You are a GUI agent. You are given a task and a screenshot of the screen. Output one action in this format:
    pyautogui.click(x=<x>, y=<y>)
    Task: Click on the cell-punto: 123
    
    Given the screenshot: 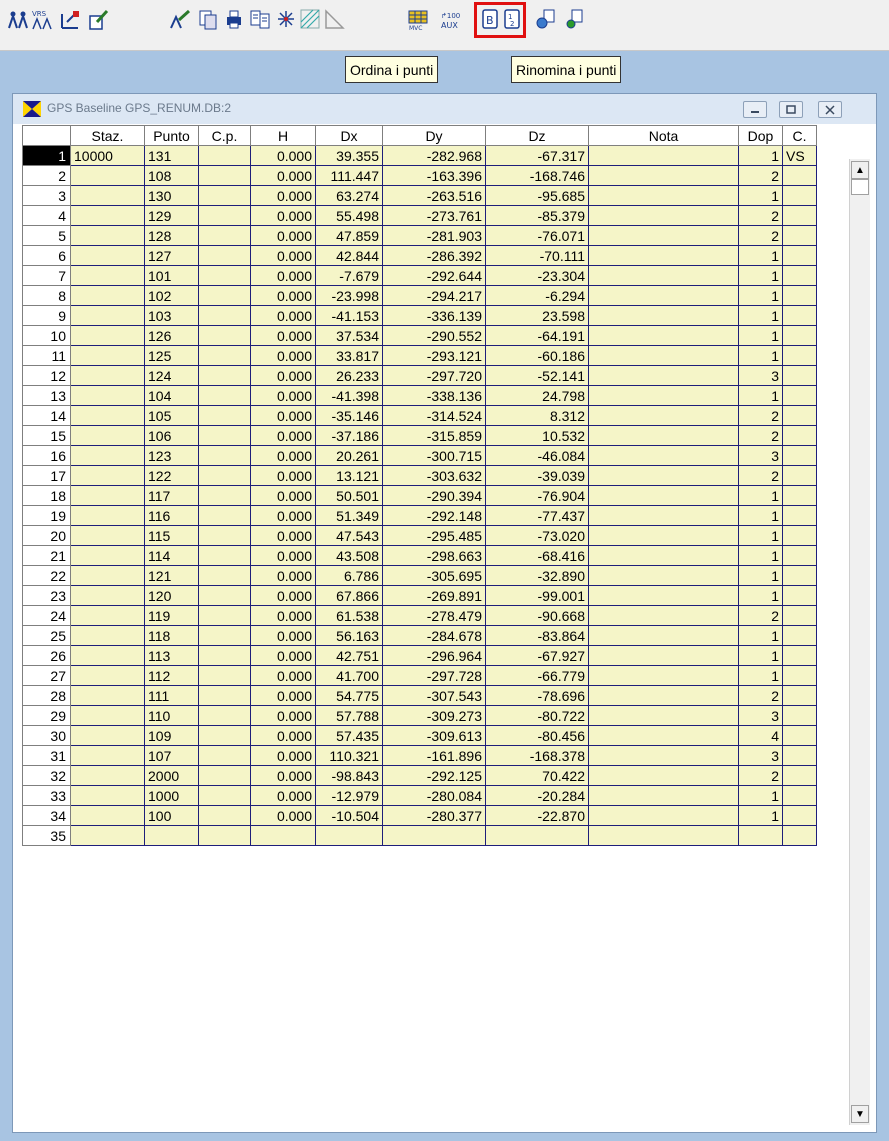 What is the action you would take?
    pyautogui.click(x=171, y=455)
    